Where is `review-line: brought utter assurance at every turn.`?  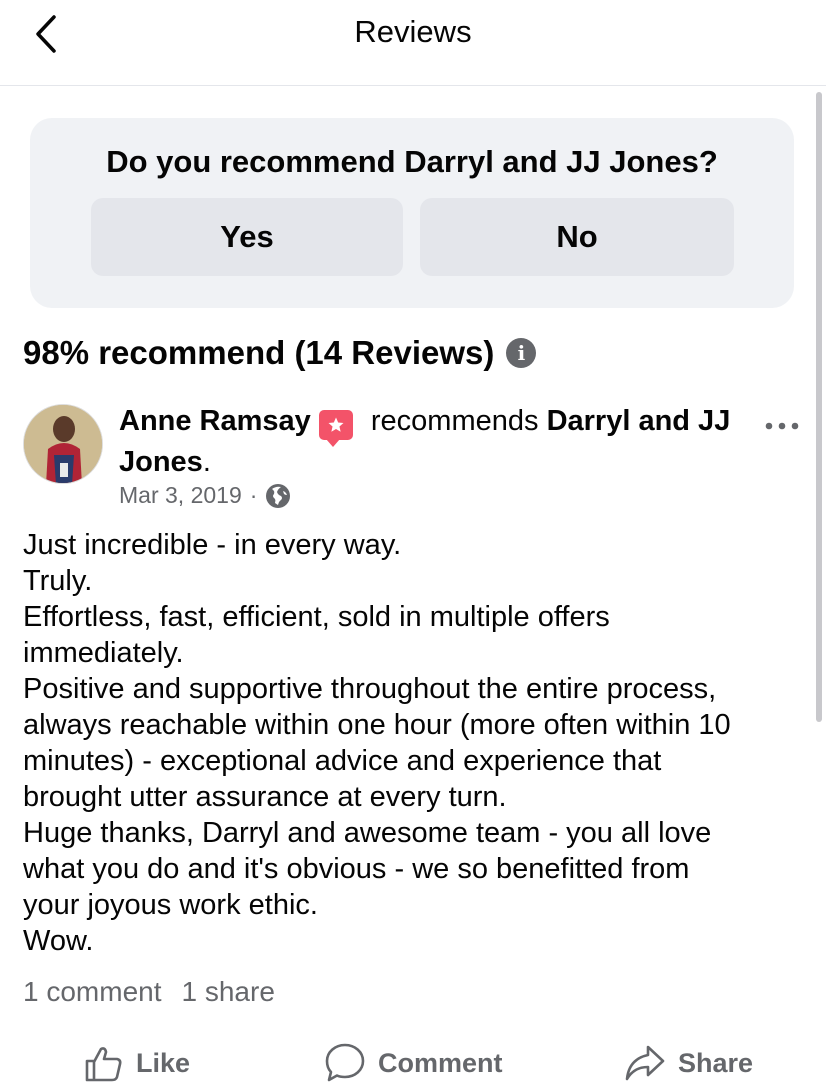
review-line: brought utter assurance at every turn. is located at coordinates (265, 797).